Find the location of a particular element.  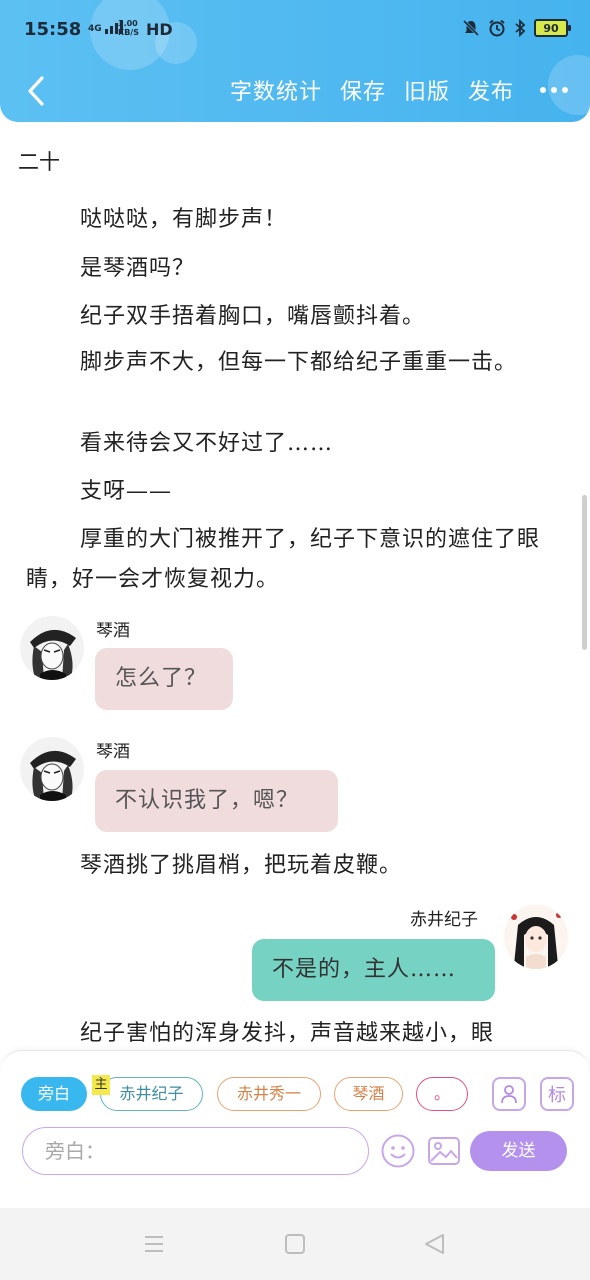

battery-icon: 90 is located at coordinates (552, 28).